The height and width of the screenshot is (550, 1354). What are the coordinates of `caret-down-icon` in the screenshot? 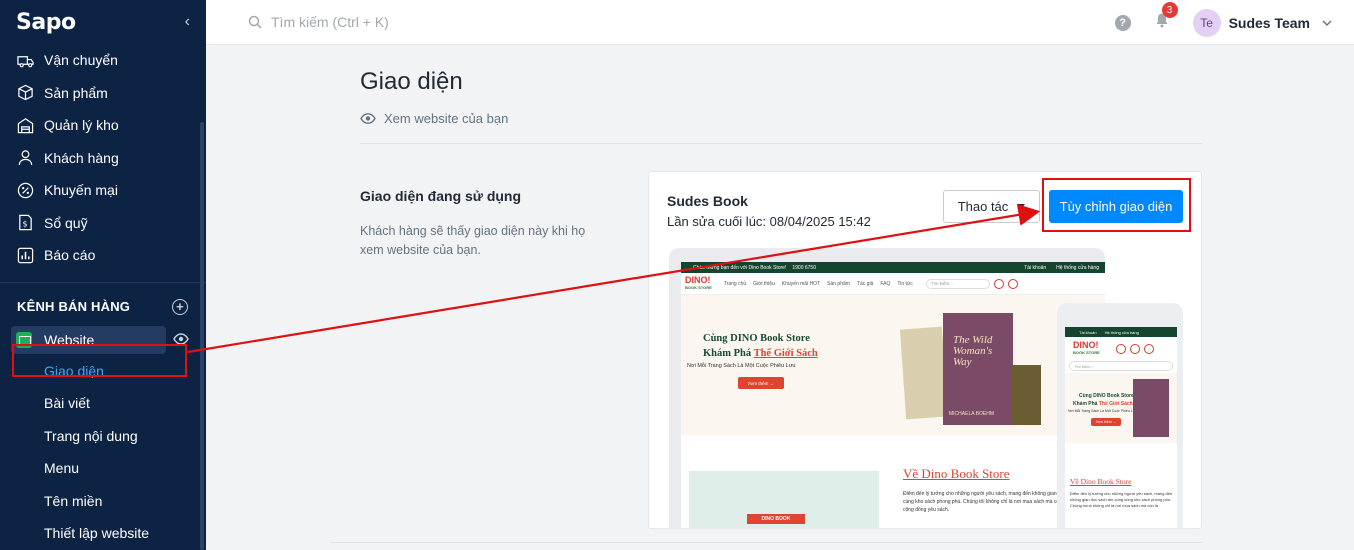 It's located at (1021, 206).